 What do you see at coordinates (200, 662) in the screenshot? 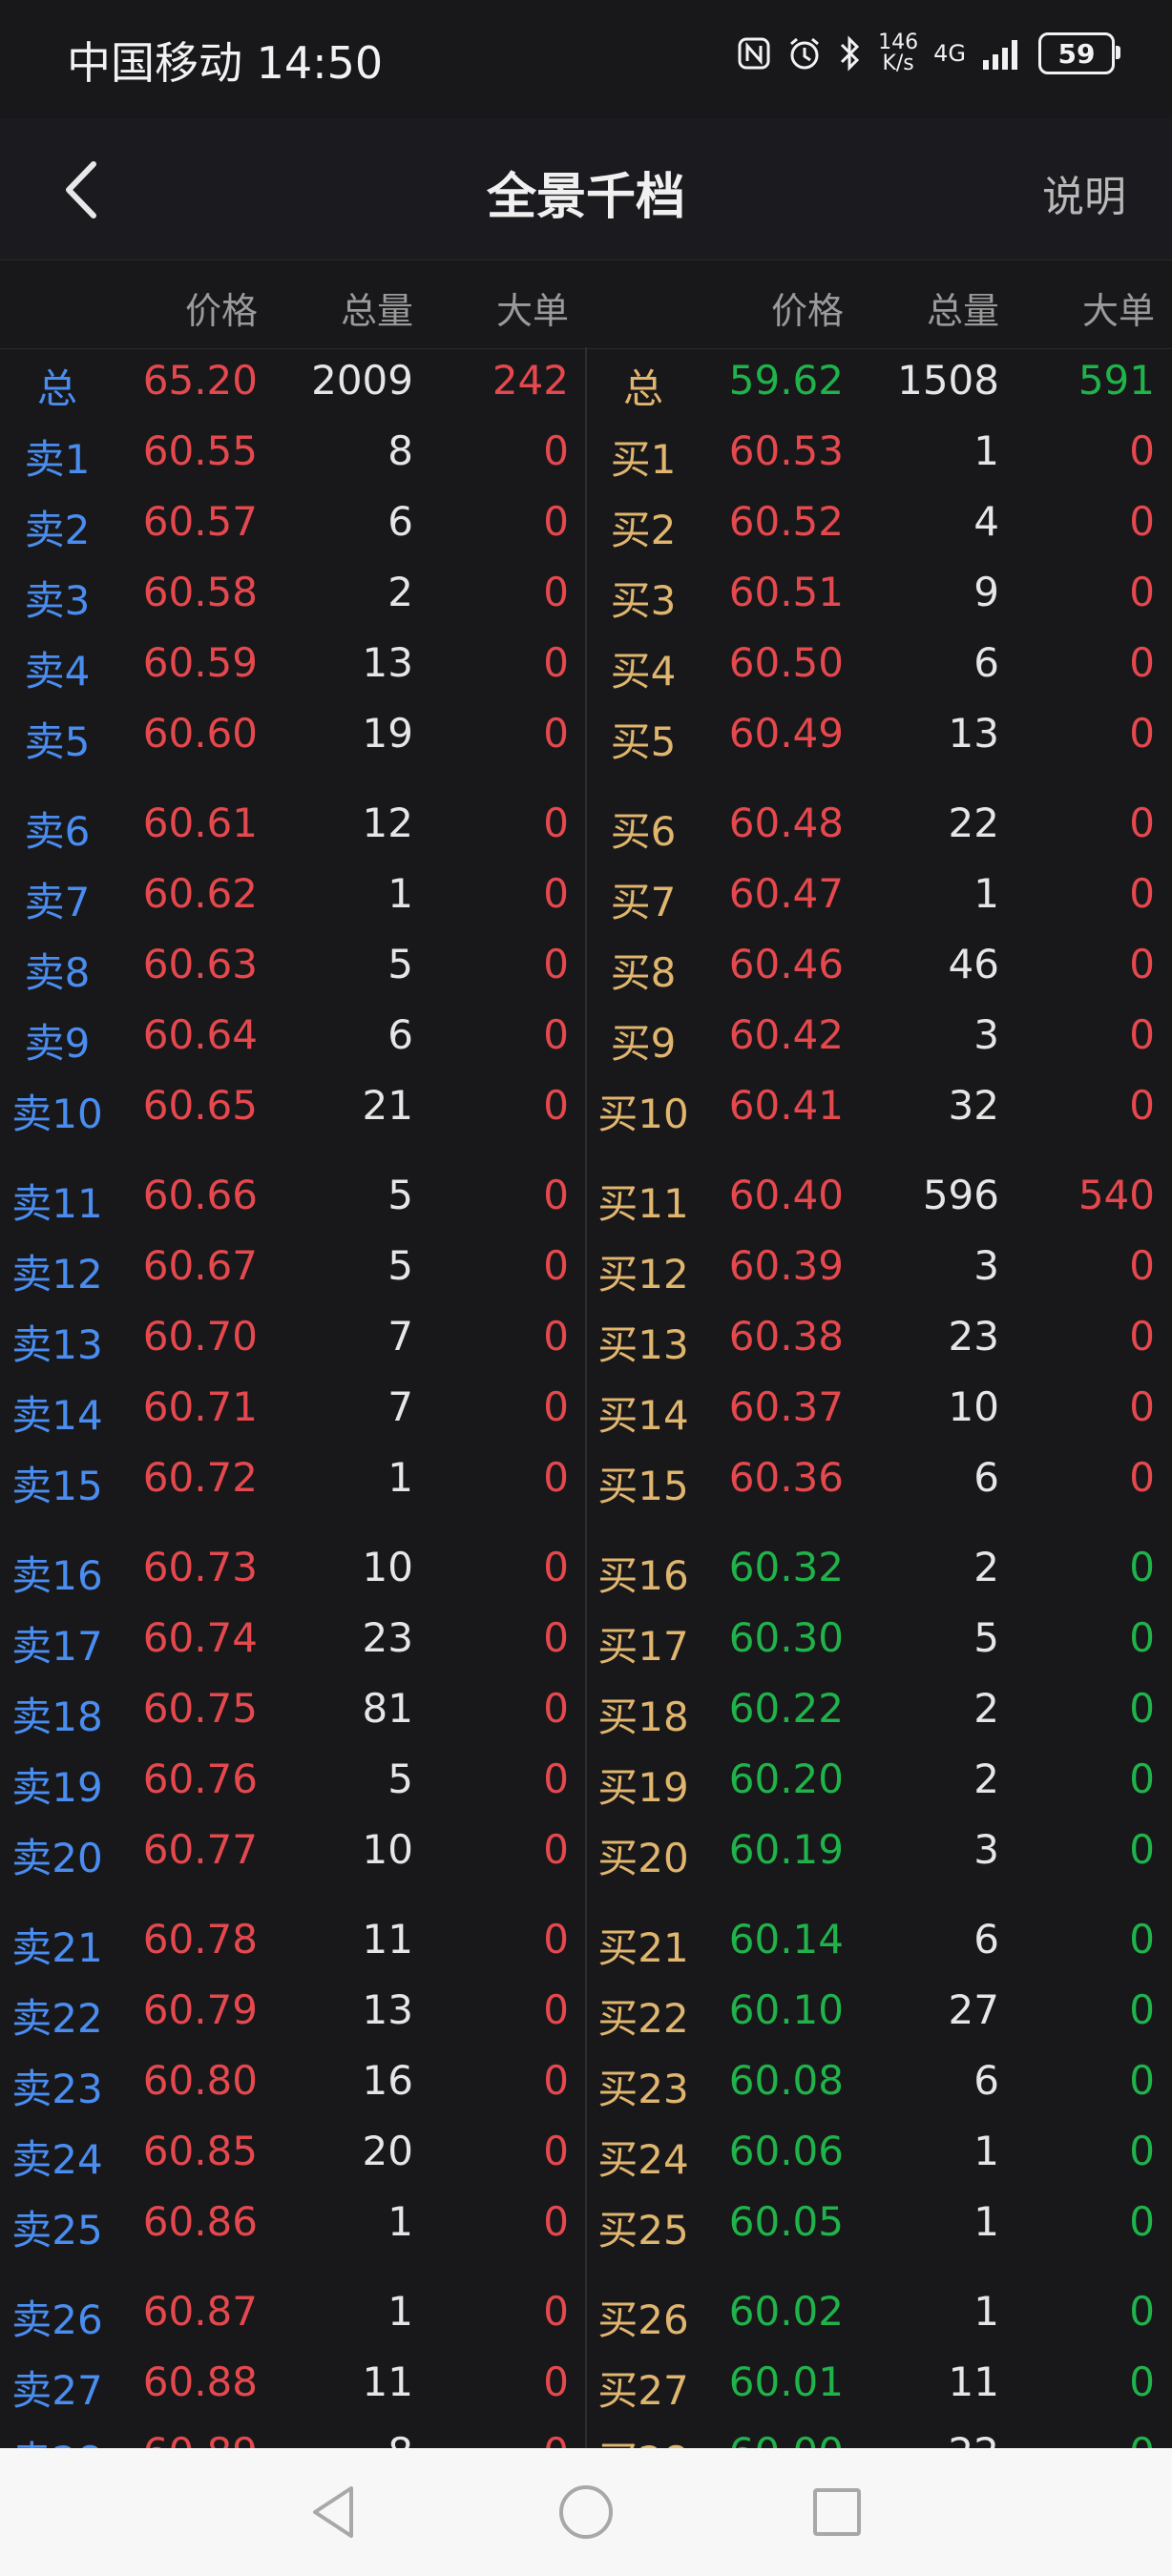
I see `ask-price: 60.59` at bounding box center [200, 662].